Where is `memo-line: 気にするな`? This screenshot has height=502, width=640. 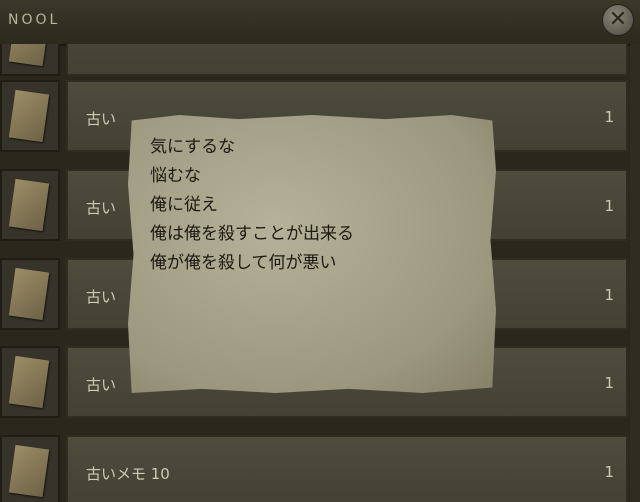 memo-line: 気にするな is located at coordinates (193, 147).